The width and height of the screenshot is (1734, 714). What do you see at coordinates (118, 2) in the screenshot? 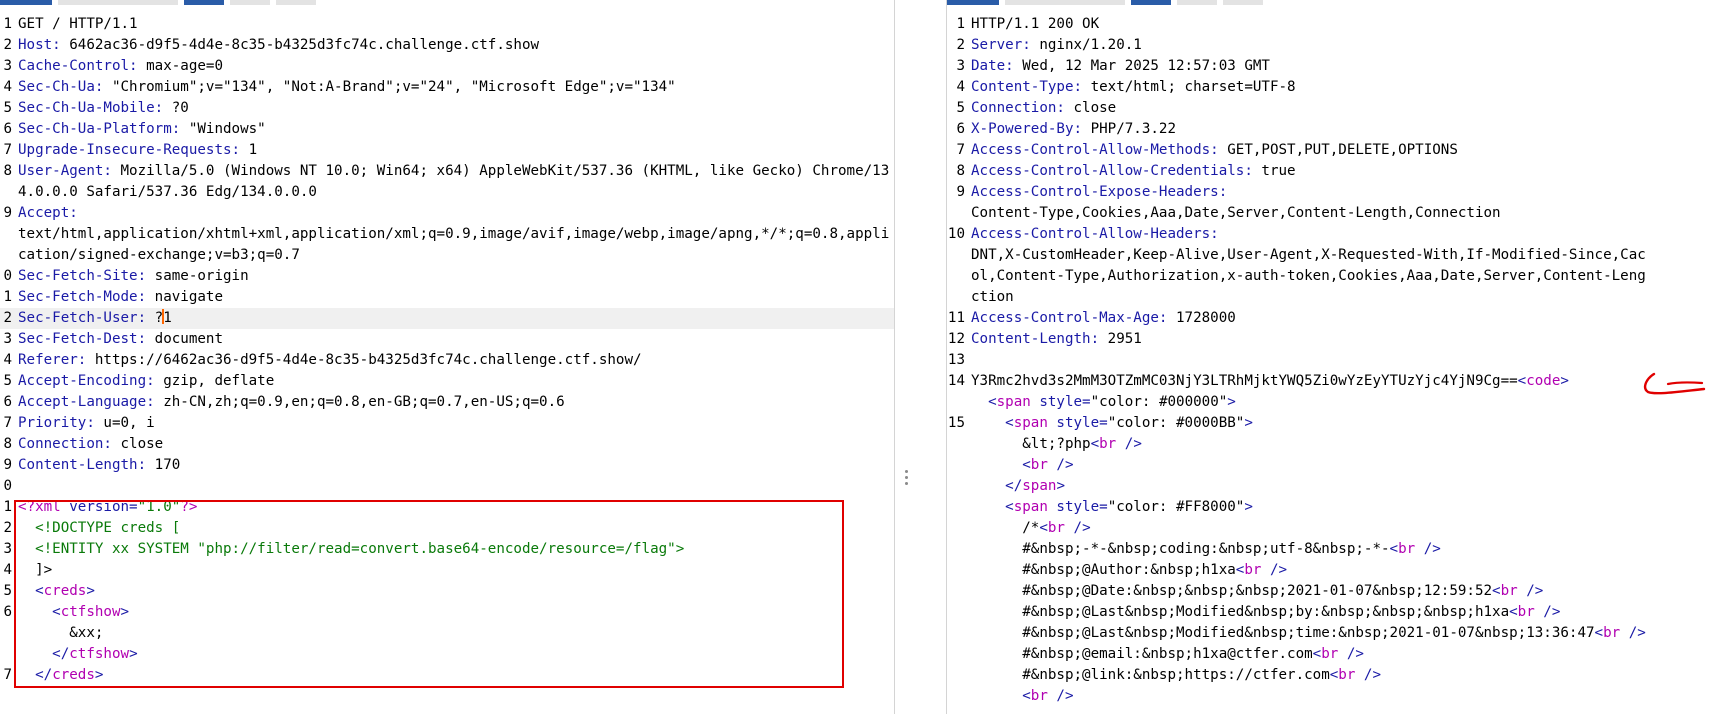
I see `tab-raw` at bounding box center [118, 2].